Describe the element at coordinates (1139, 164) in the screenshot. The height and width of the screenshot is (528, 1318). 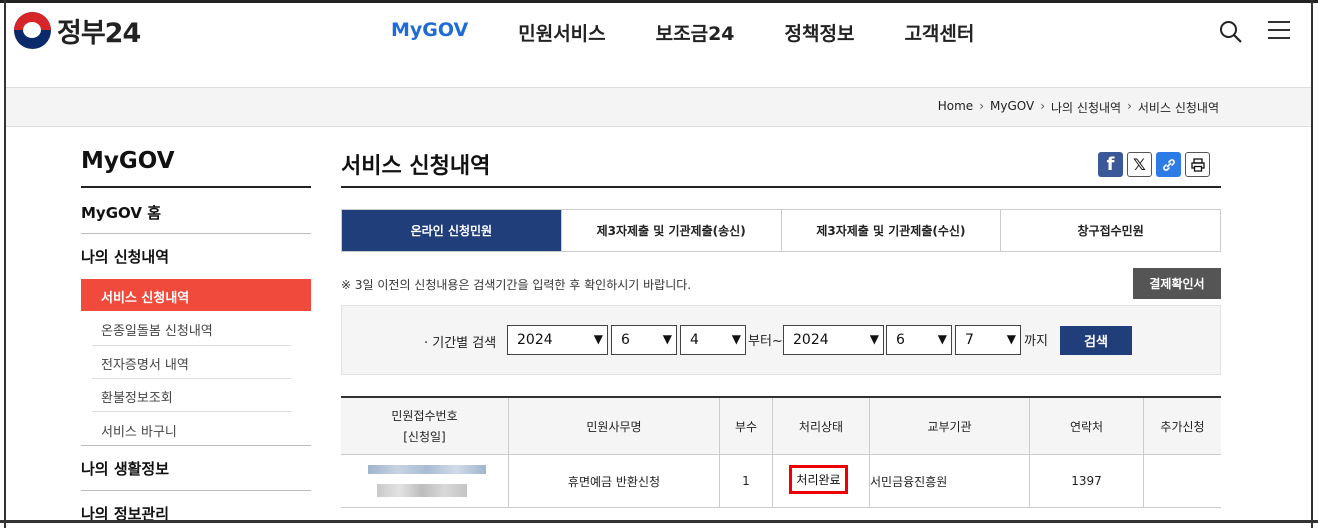
I see `x-share-icon: 𝕏` at that location.